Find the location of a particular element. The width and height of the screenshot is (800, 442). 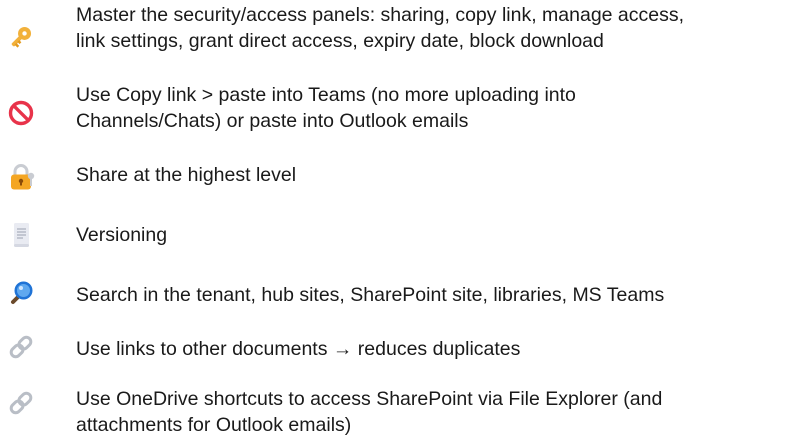

document-scroll-icon is located at coordinates (21, 235).